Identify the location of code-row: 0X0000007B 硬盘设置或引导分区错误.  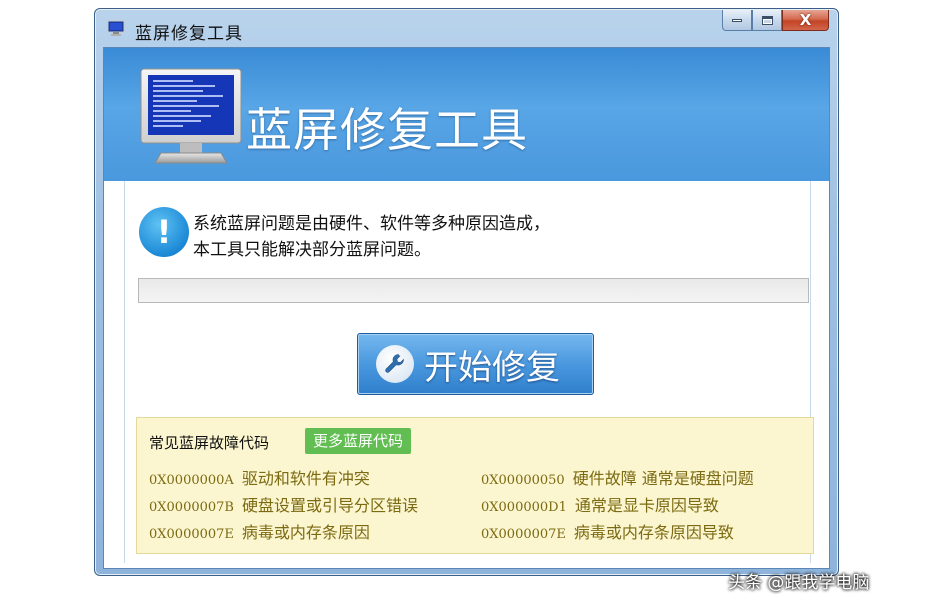
(283, 504).